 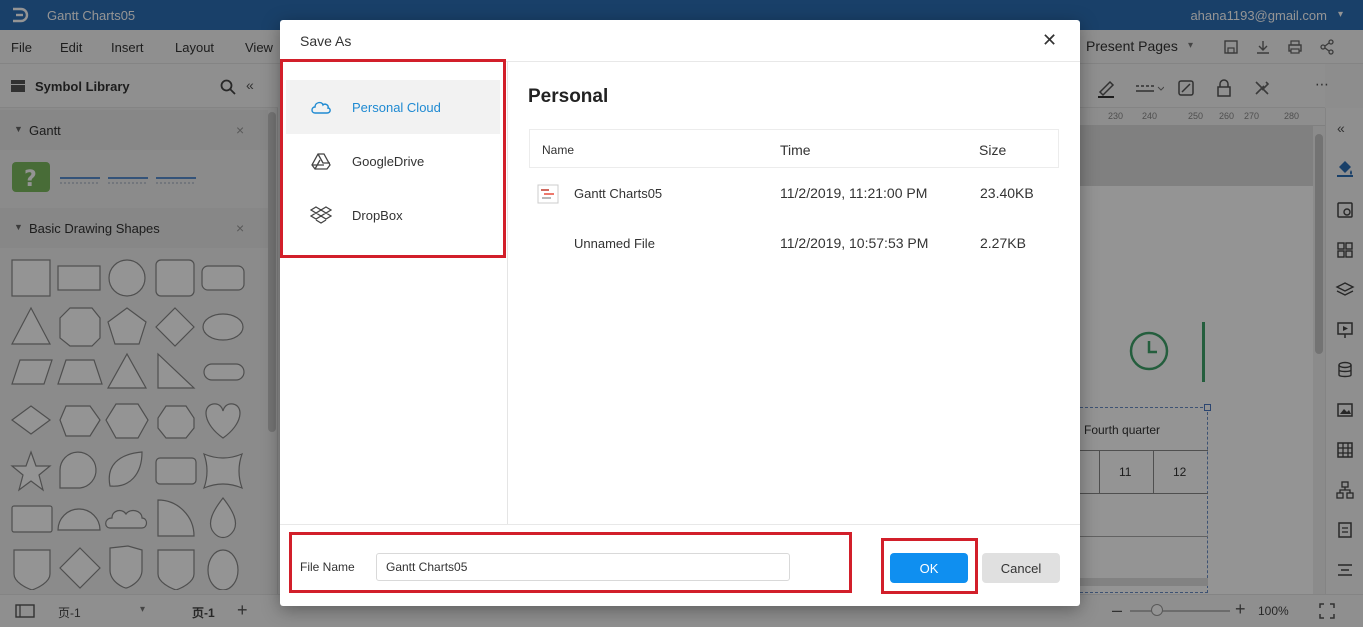 What do you see at coordinates (680, 41) in the screenshot?
I see `dialog-header: Save As ✕` at bounding box center [680, 41].